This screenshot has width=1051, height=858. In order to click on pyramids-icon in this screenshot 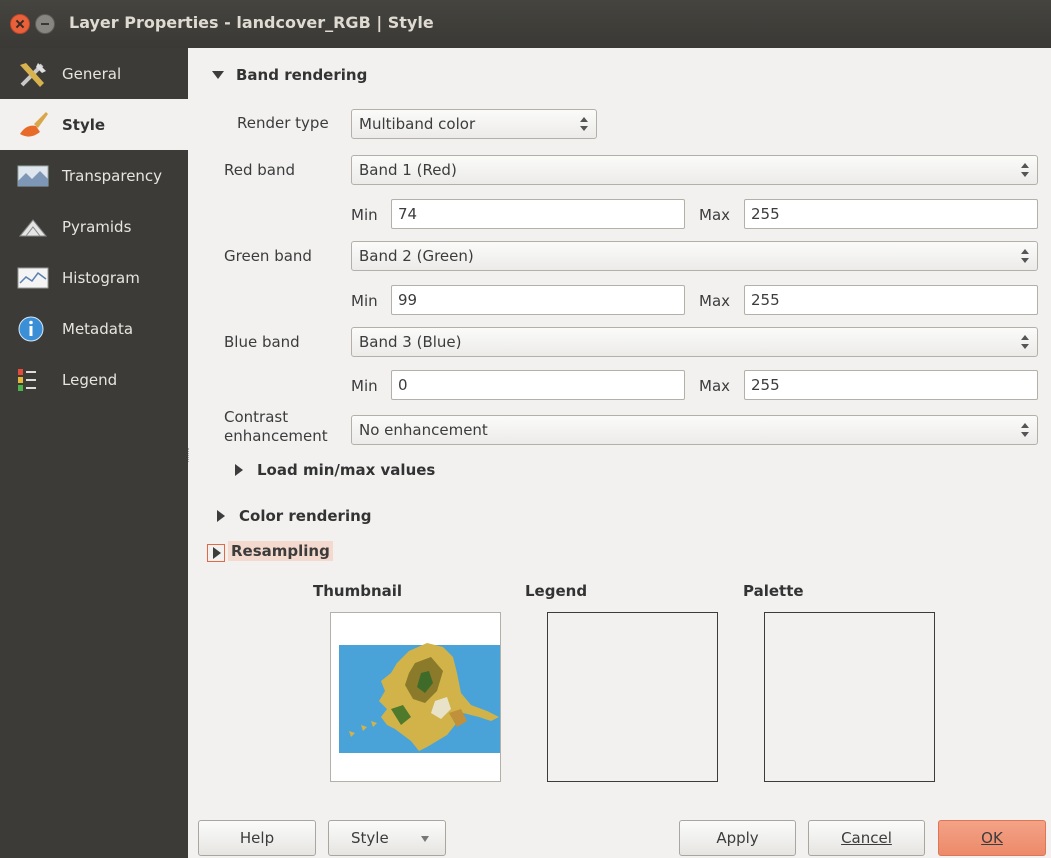, I will do `click(33, 227)`.